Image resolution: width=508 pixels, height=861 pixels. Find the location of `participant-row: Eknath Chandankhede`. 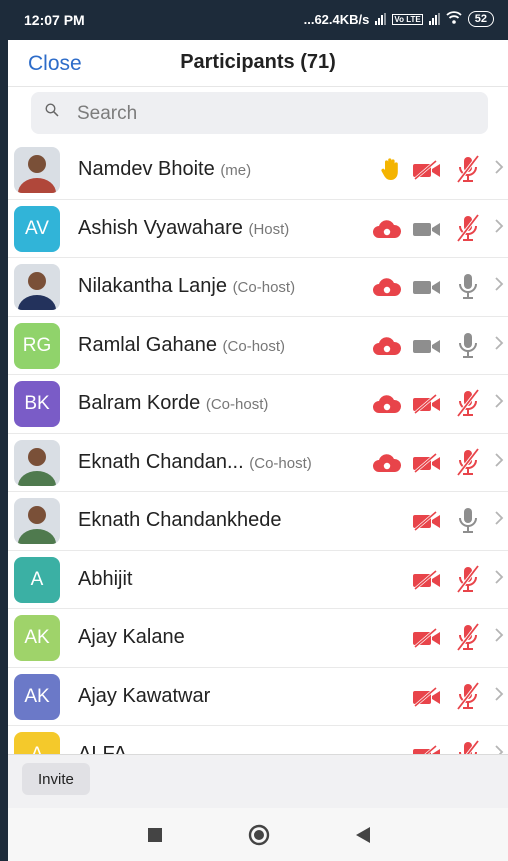

participant-row: Eknath Chandankhede is located at coordinates (258, 521).